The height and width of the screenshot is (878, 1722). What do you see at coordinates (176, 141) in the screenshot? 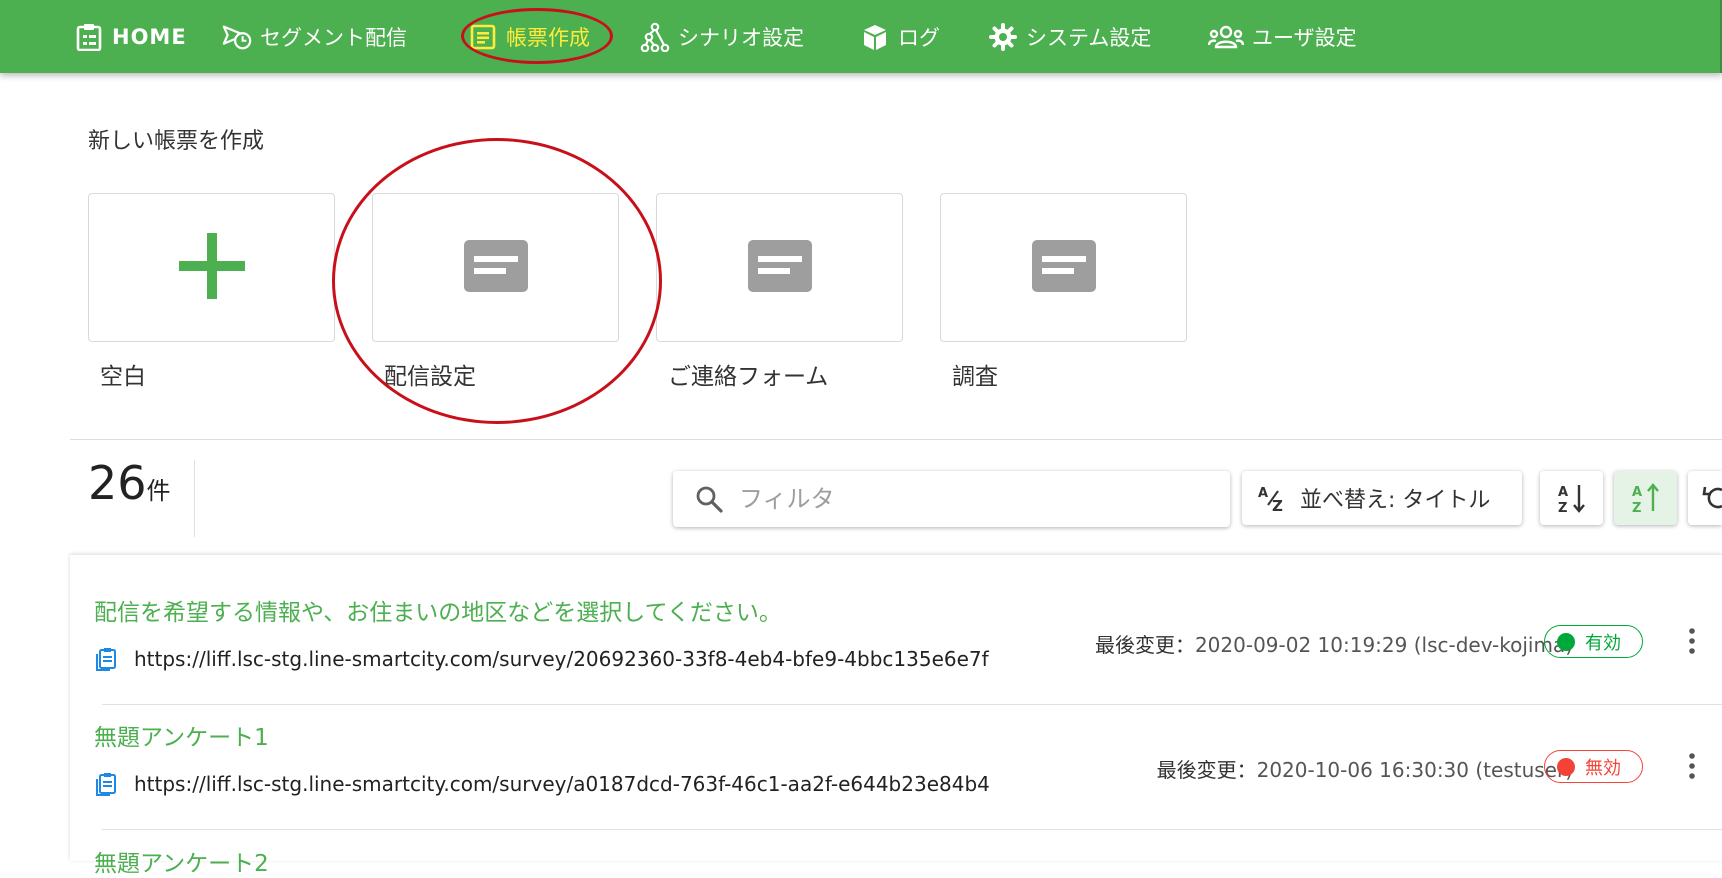
I see `create-section-title: 新しい帳票を作成` at bounding box center [176, 141].